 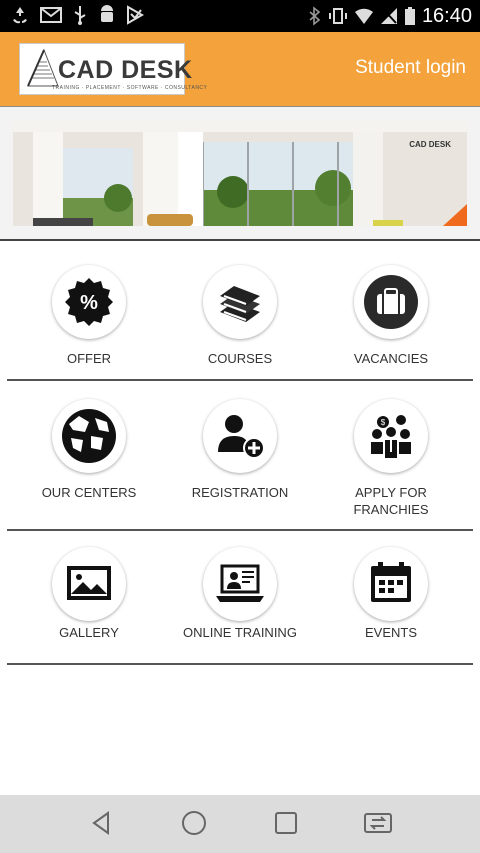 What do you see at coordinates (391, 492) in the screenshot?
I see `franchise-label-line1: APPLY FOR` at bounding box center [391, 492].